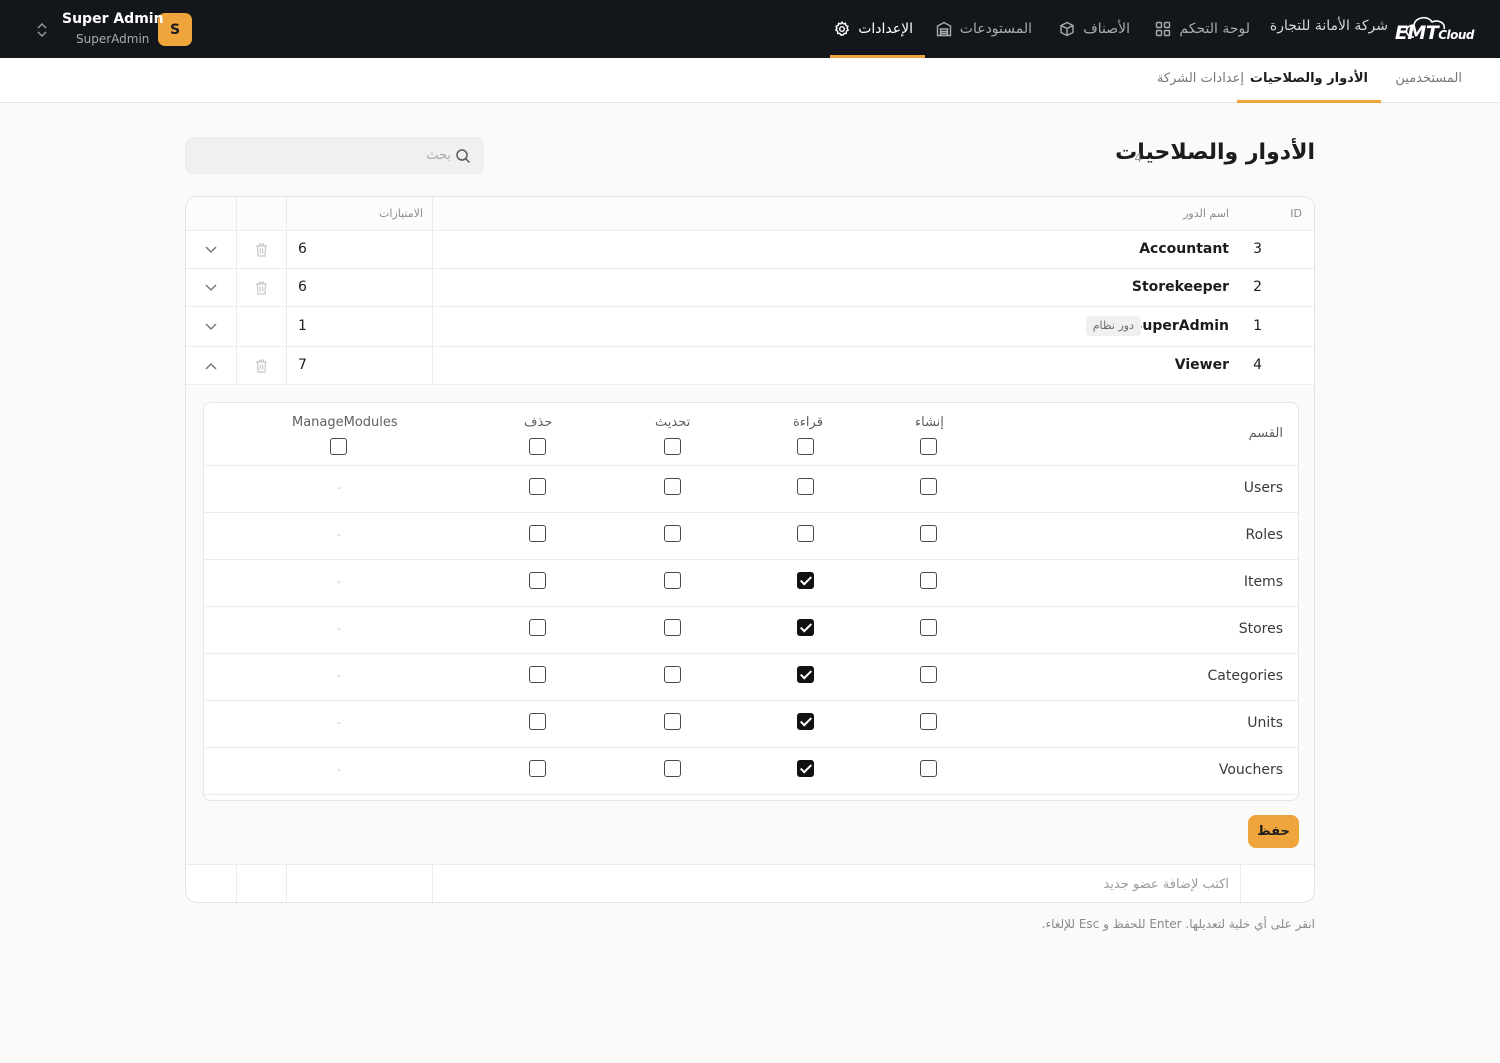  What do you see at coordinates (1434, 33) in the screenshot?
I see `logo-text: EMTCloud` at bounding box center [1434, 33].